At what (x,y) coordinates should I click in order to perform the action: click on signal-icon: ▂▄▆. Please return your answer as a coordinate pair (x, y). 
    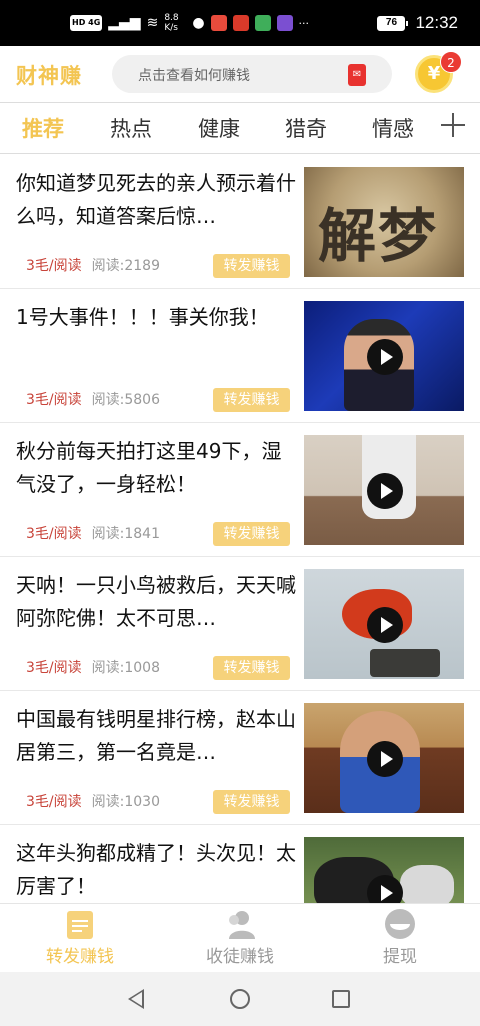
    Looking at the image, I should click on (124, 23).